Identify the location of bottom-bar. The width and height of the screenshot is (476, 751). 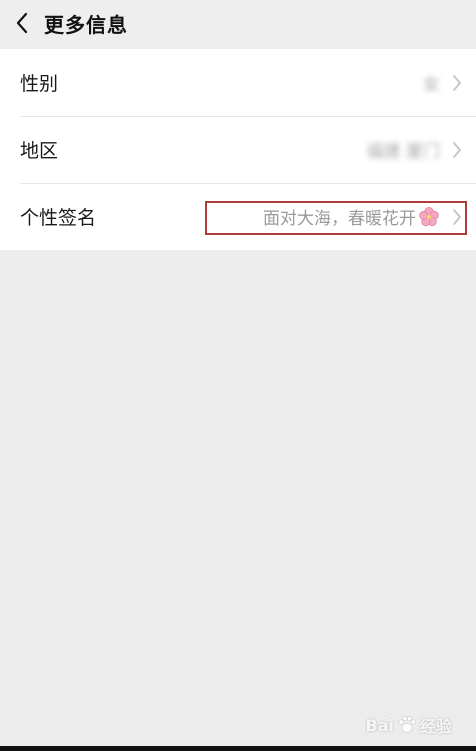
(238, 748).